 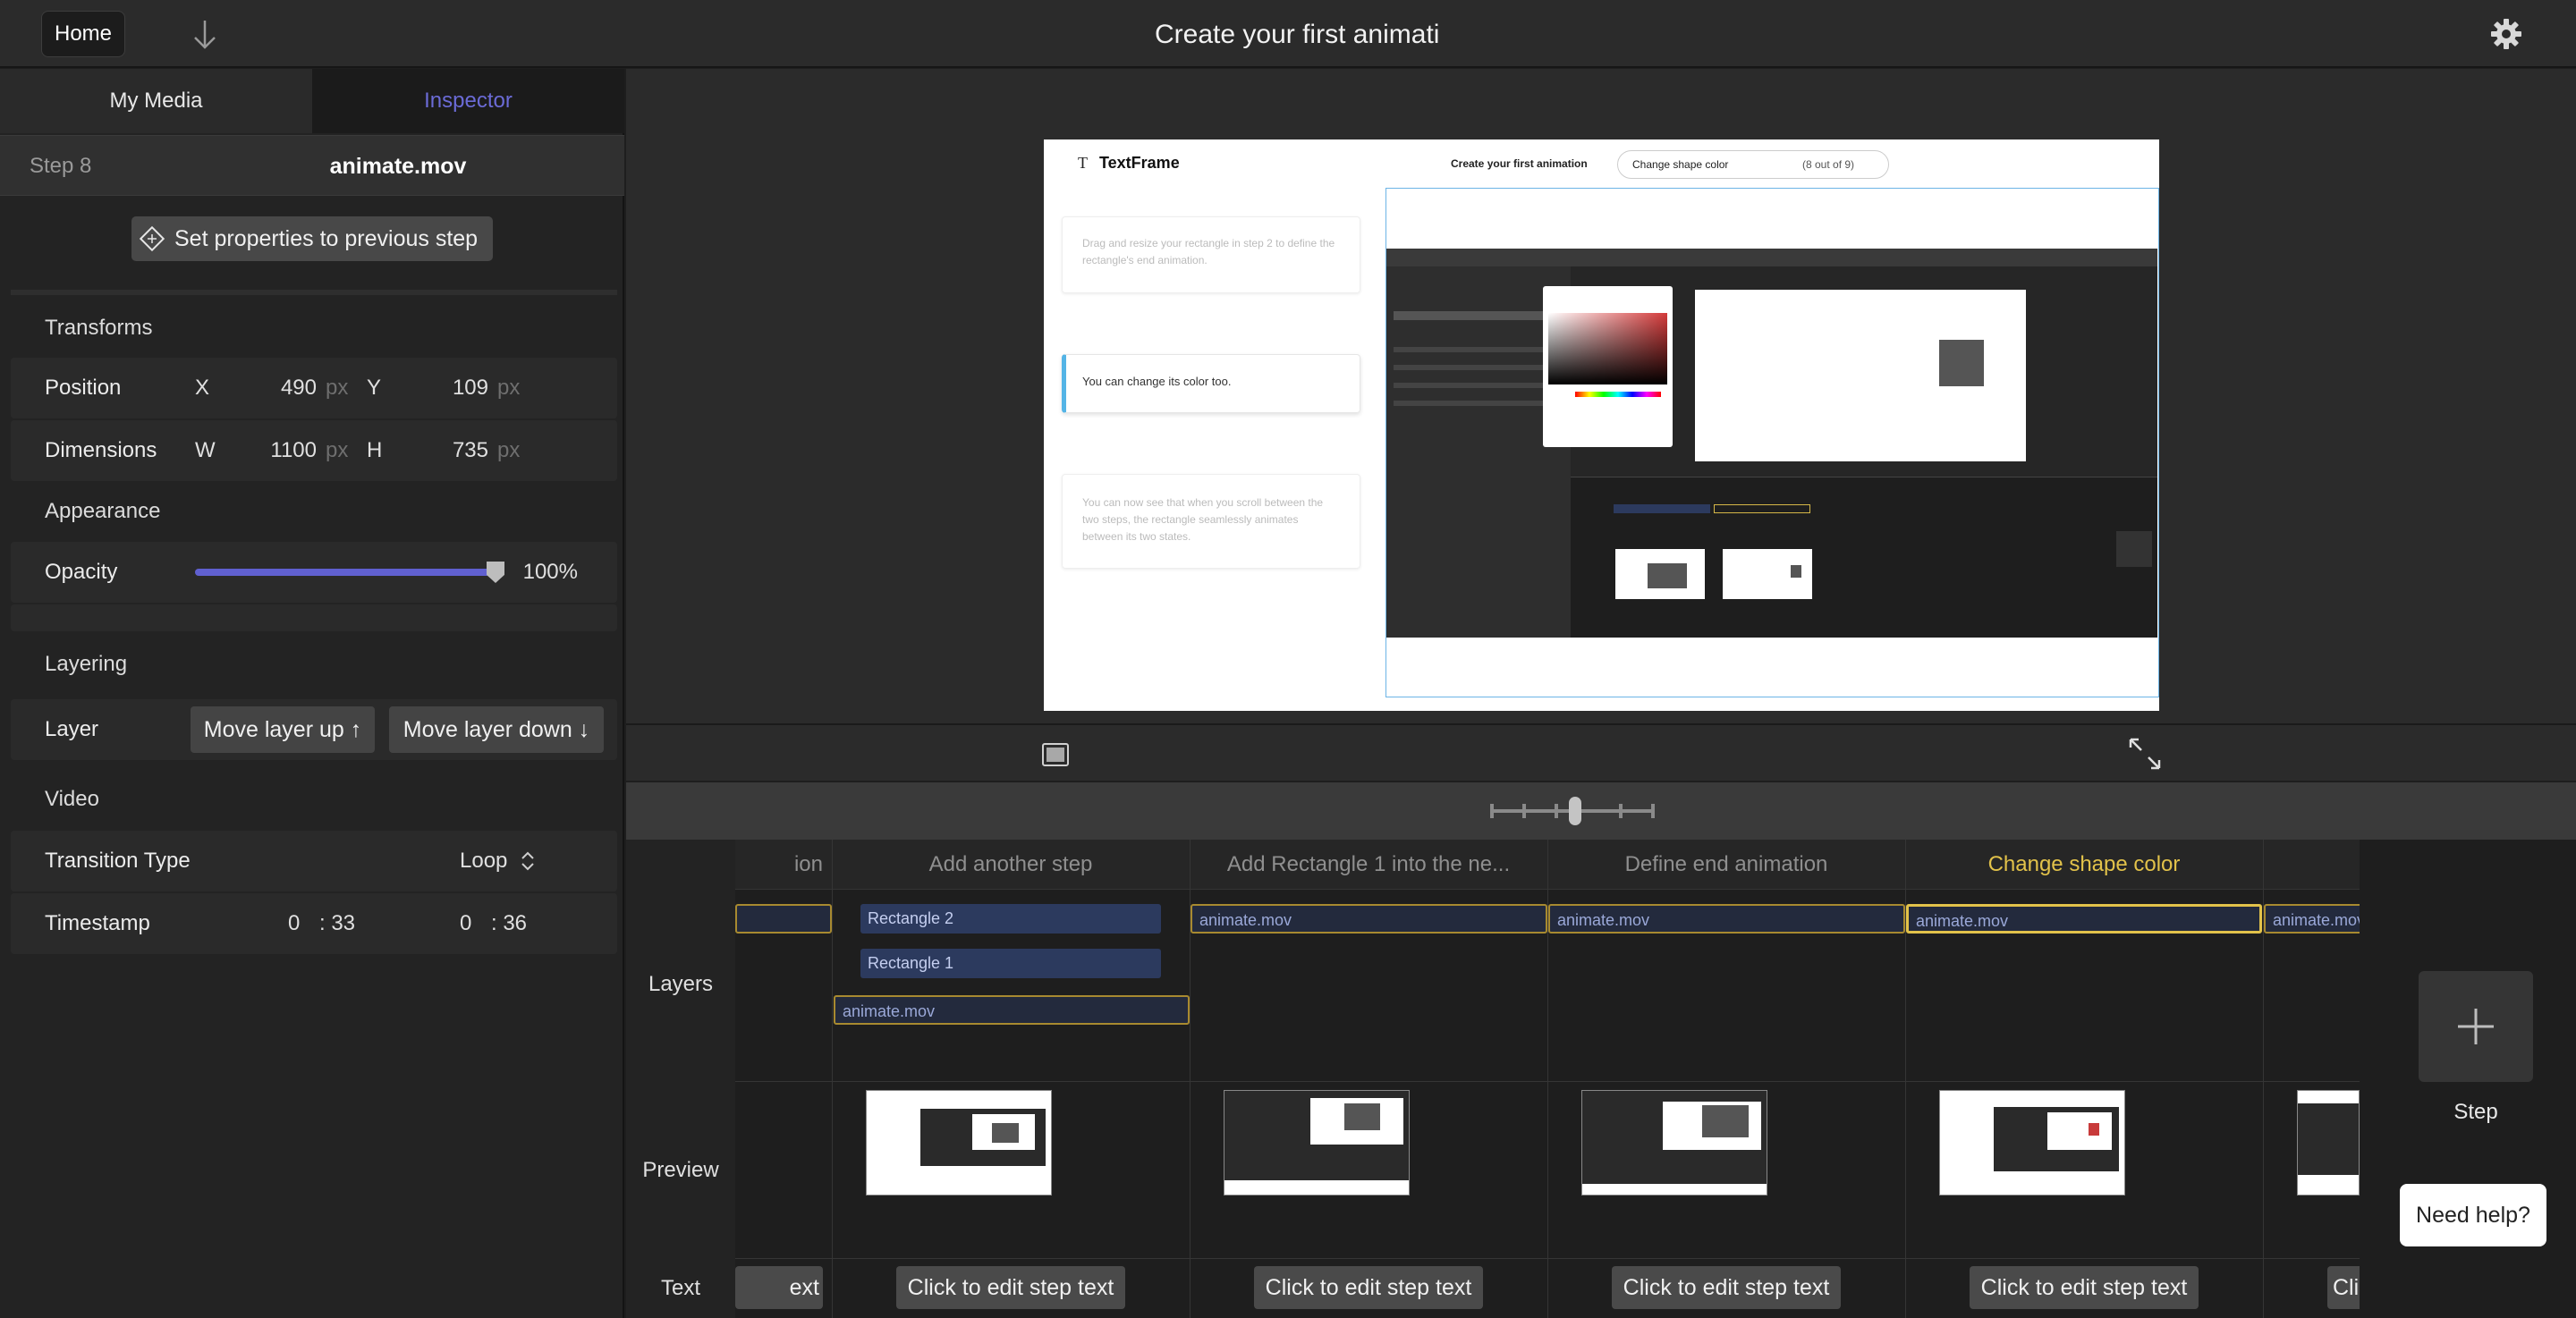 I want to click on layer-clip, so click(x=783, y=919).